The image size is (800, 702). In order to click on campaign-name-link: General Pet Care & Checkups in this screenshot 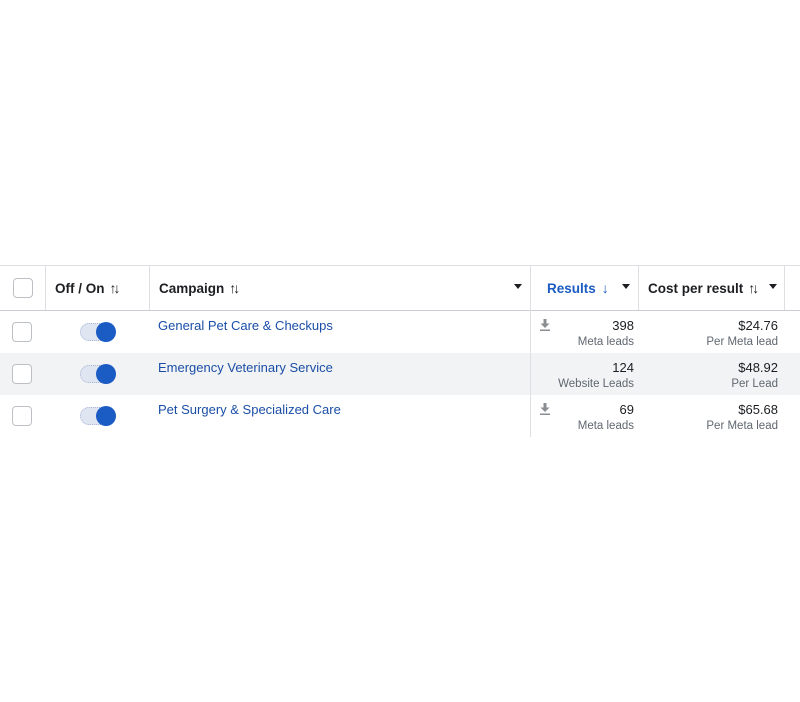, I will do `click(245, 325)`.